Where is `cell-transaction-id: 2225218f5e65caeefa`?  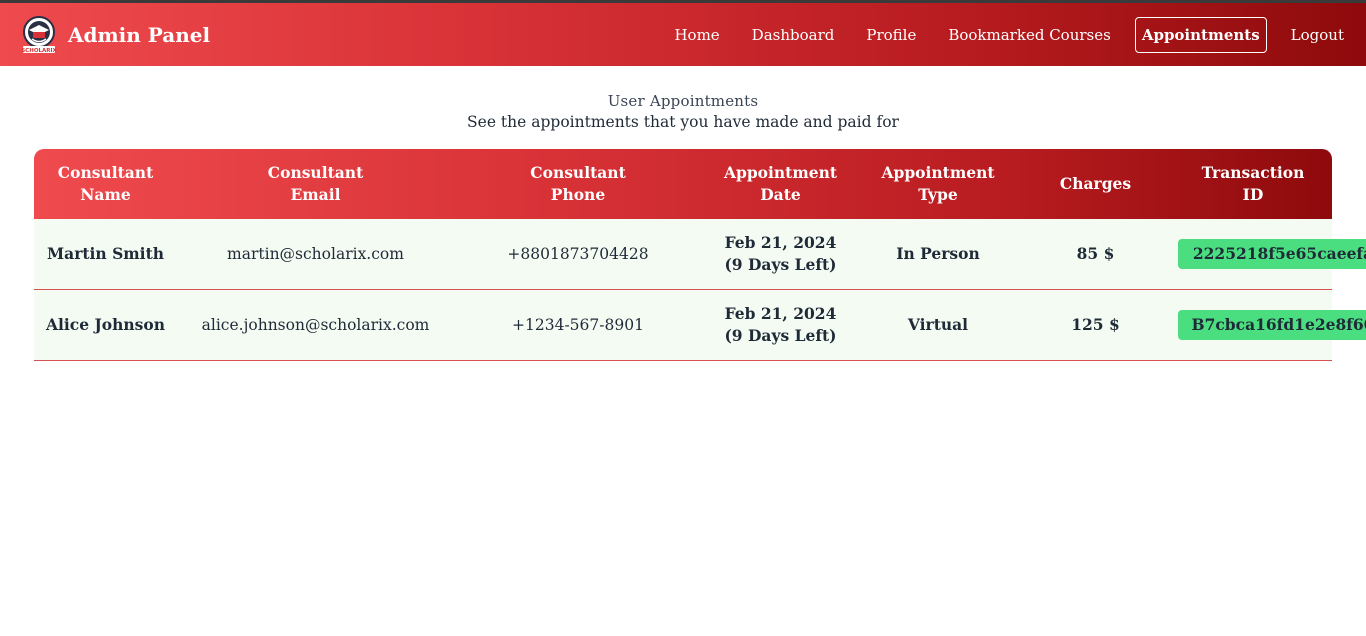 cell-transaction-id: 2225218f5e65caeefa is located at coordinates (1270, 254).